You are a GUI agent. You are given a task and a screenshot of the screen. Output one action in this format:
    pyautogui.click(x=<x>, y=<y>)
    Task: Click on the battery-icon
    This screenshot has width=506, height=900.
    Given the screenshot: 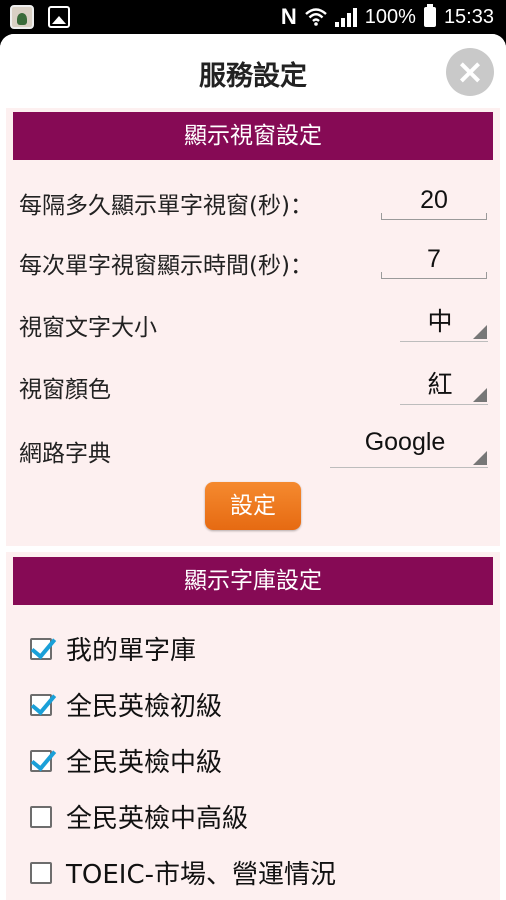 What is the action you would take?
    pyautogui.click(x=429, y=15)
    